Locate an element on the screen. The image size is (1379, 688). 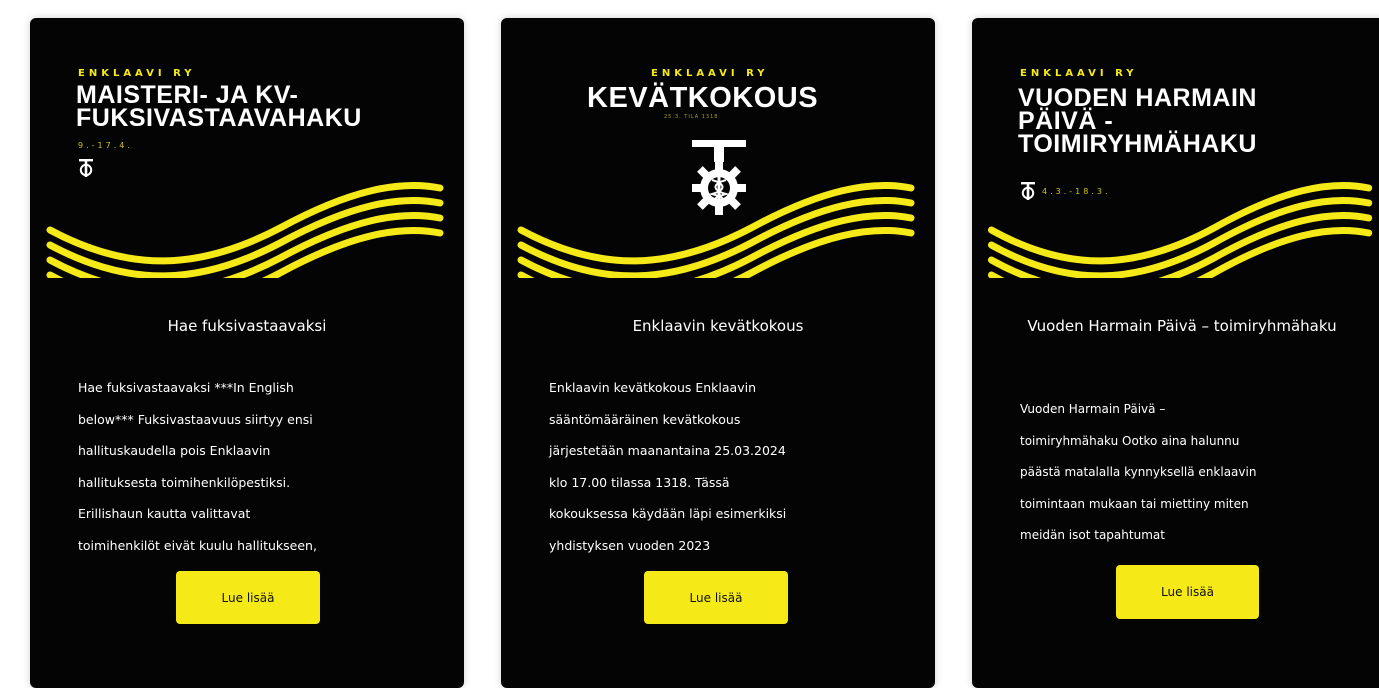
banner-heading: KEVÄTKOKOUS is located at coordinates (703, 98).